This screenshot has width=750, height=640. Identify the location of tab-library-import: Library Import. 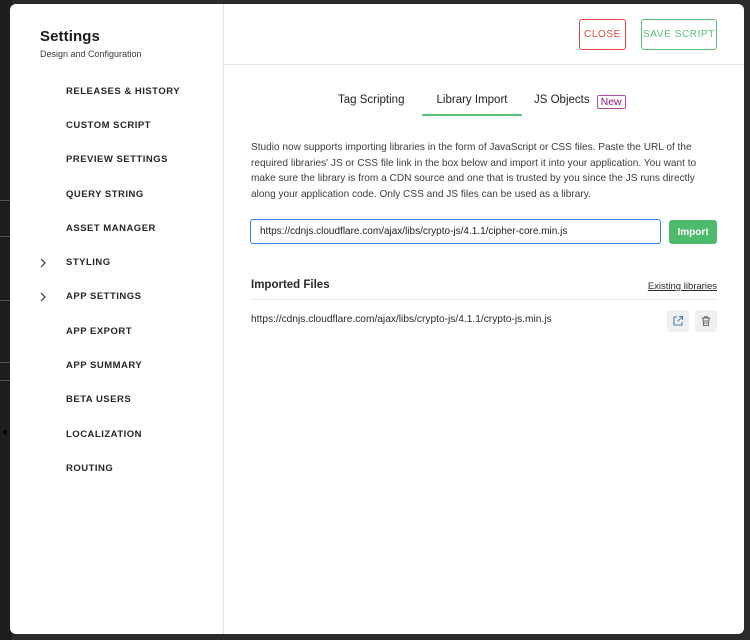
(472, 105).